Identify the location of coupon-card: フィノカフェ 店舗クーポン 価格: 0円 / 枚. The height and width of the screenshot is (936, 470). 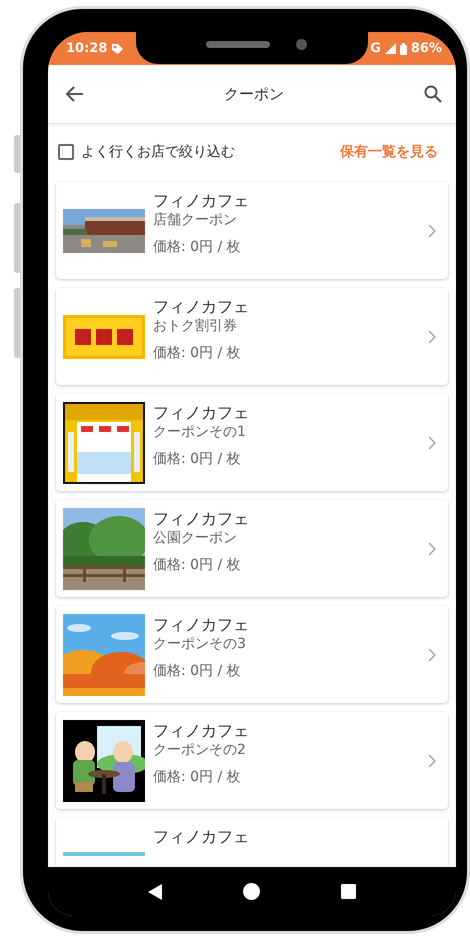
(252, 230).